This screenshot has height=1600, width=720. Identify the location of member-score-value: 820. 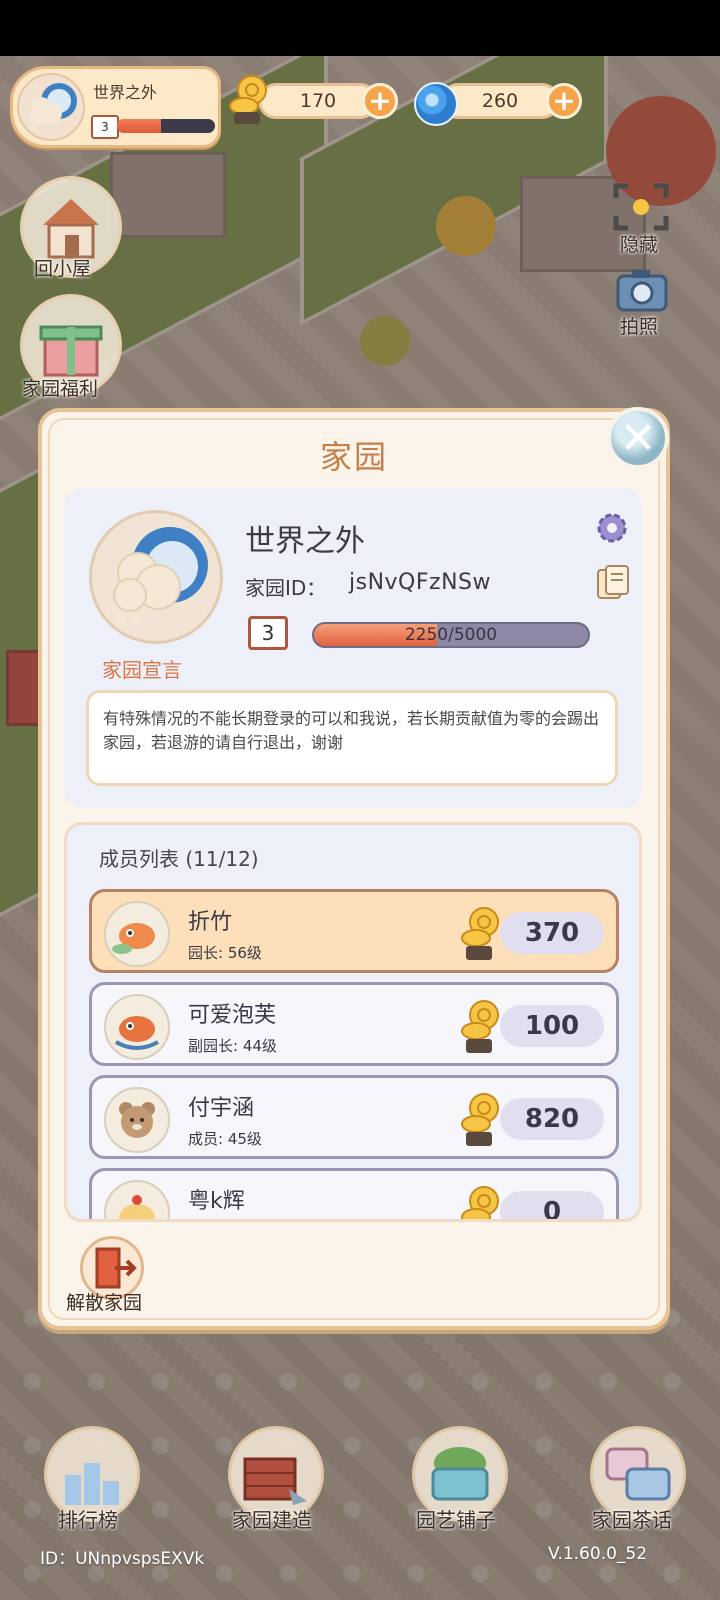
(552, 1119).